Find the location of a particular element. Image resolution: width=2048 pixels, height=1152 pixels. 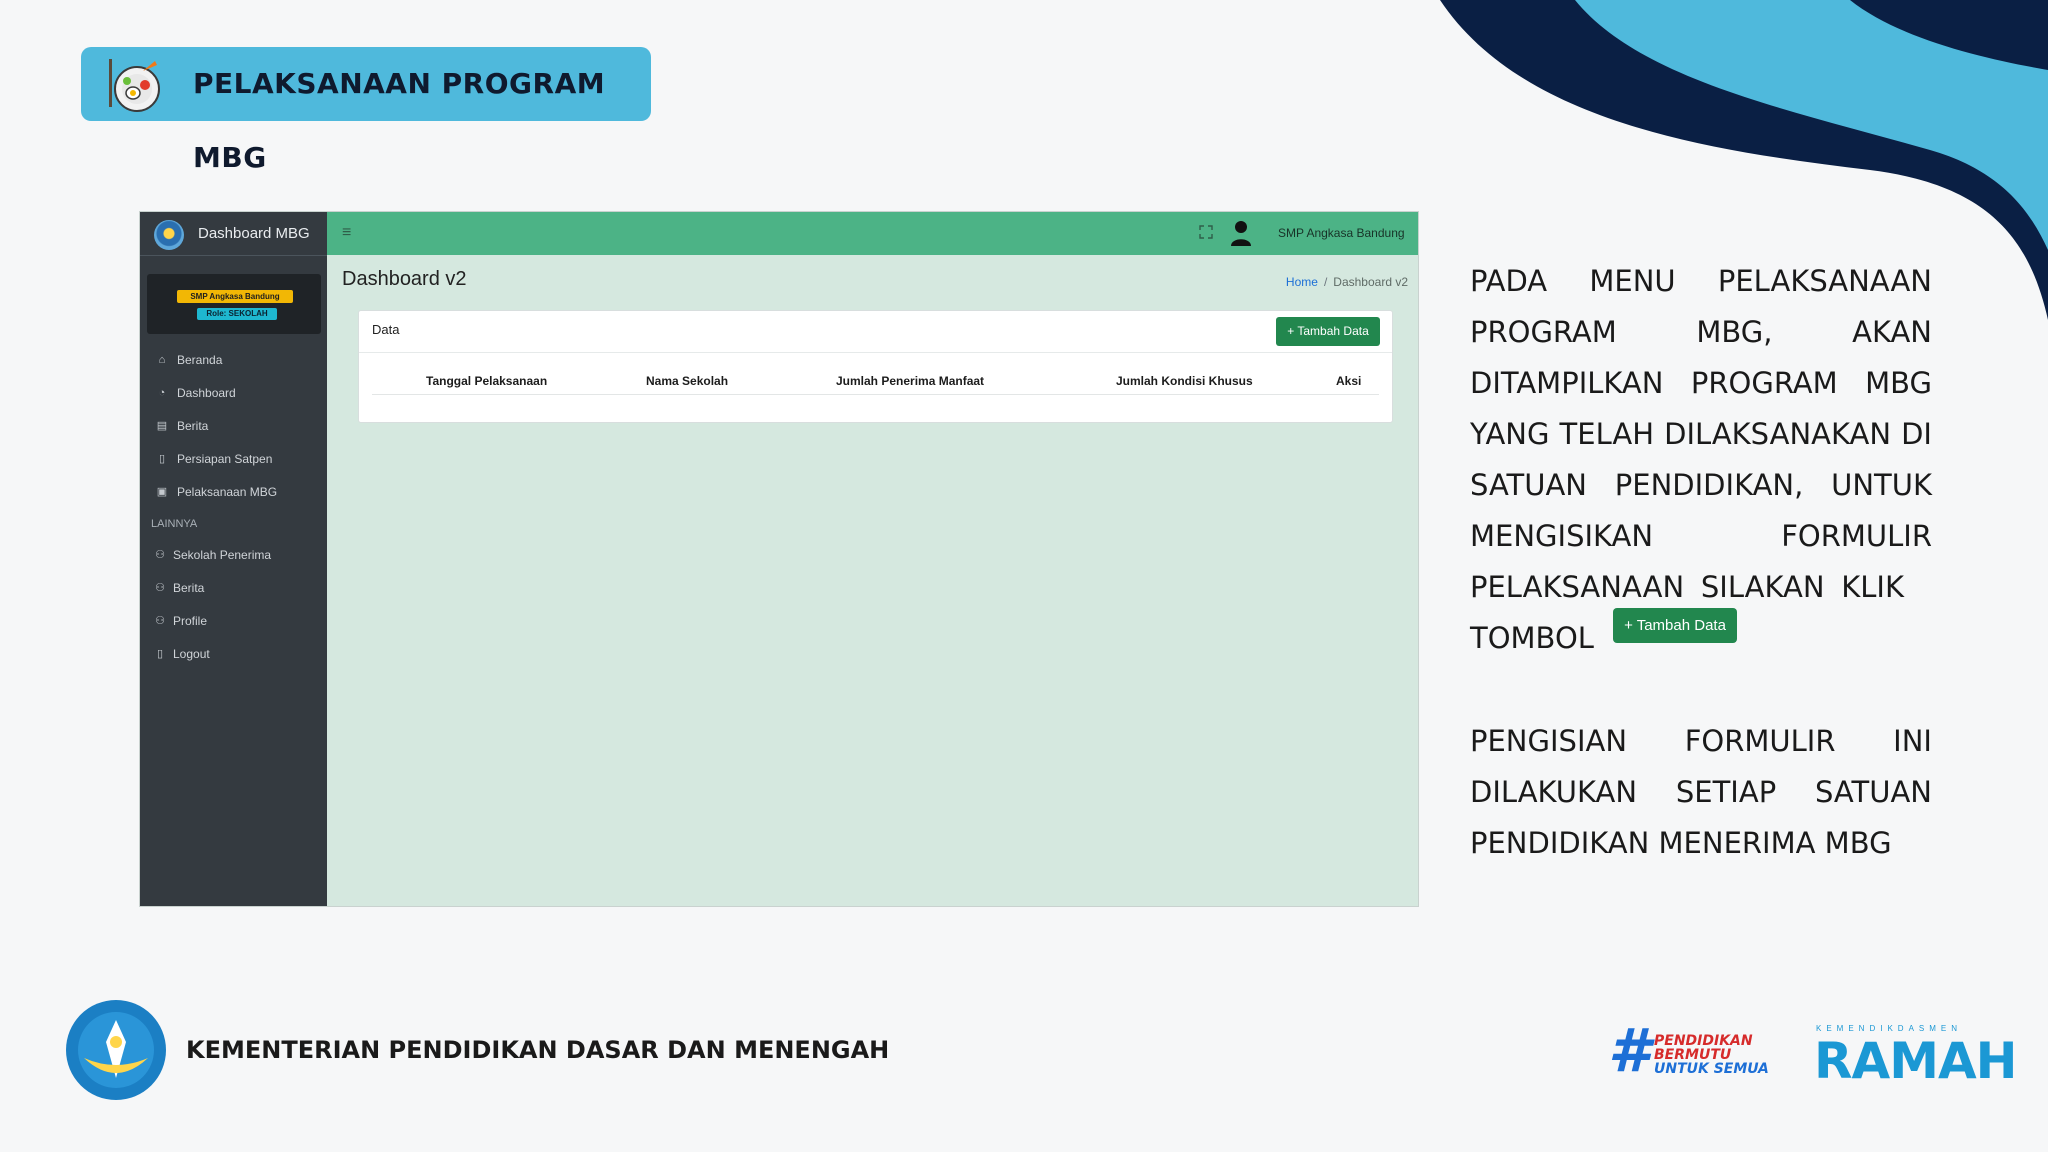

column-header-tanggal: Tanggal Pelaksanaan is located at coordinates (486, 381).